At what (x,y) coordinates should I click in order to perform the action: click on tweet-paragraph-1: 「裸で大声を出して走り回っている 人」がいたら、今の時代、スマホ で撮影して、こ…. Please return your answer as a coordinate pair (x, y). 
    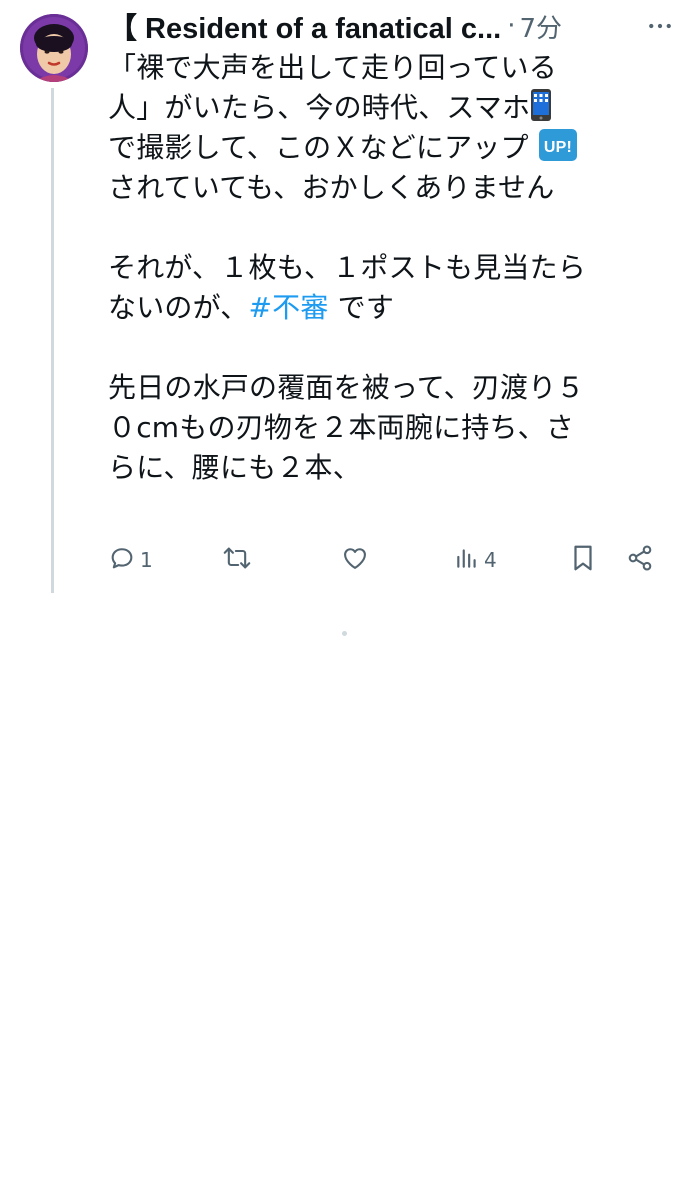
    Looking at the image, I should click on (393, 128).